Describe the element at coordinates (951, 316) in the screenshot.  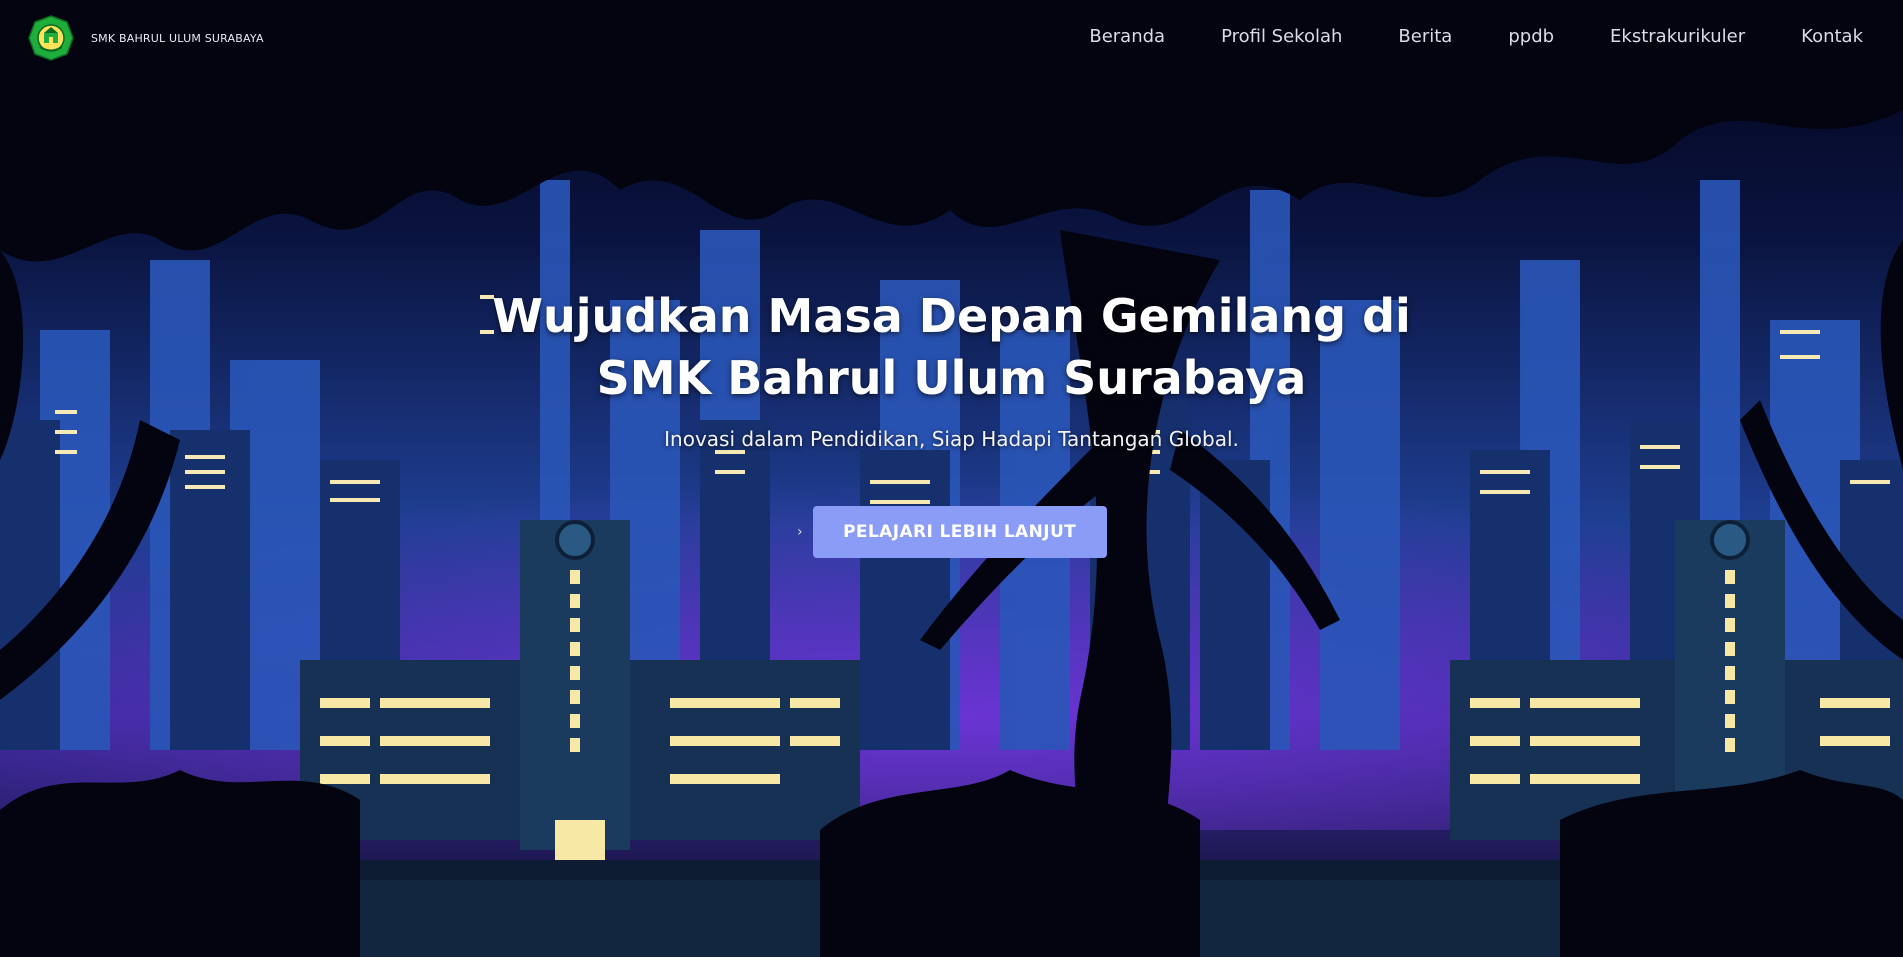
I see `hero-title-line-1: Wujudkan Masa Depan Gemilang di` at that location.